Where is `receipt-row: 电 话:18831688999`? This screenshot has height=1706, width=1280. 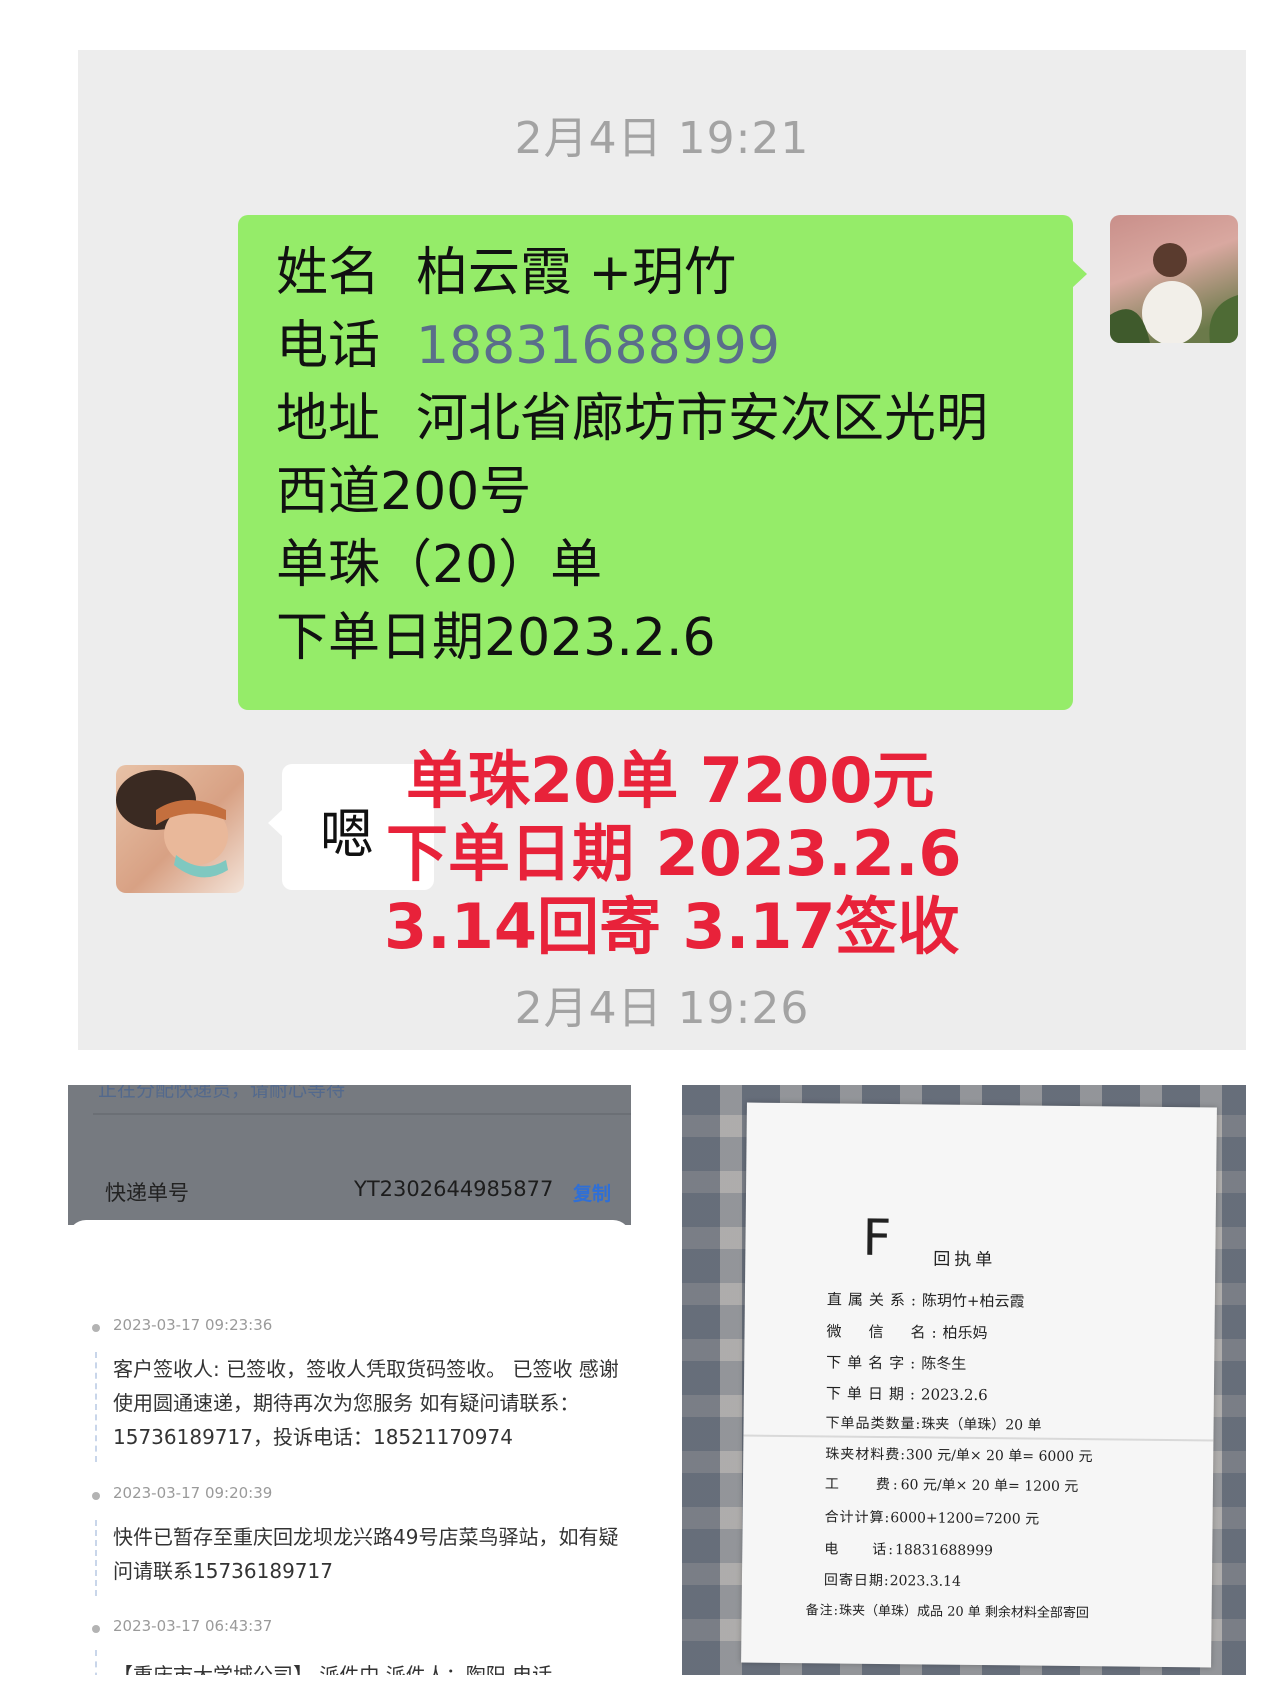
receipt-row: 电 话:18831688999 is located at coordinates (909, 1550).